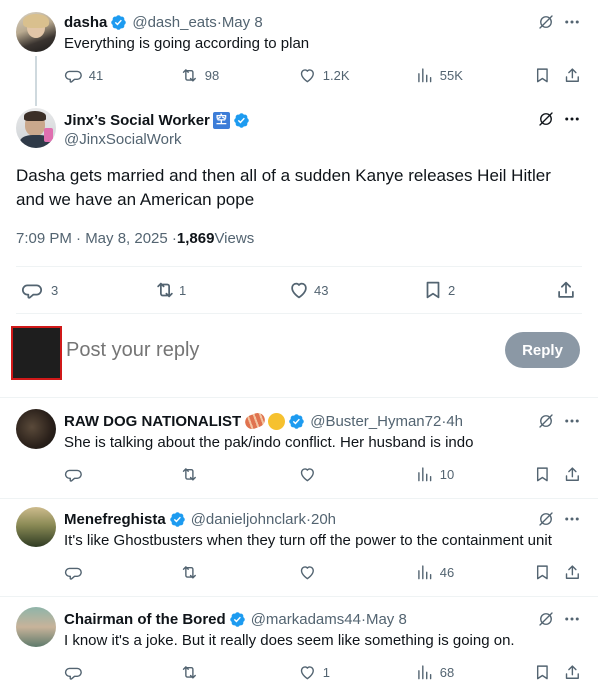  What do you see at coordinates (122, 139) in the screenshot?
I see `author-handle: @JinxSocialWork` at bounding box center [122, 139].